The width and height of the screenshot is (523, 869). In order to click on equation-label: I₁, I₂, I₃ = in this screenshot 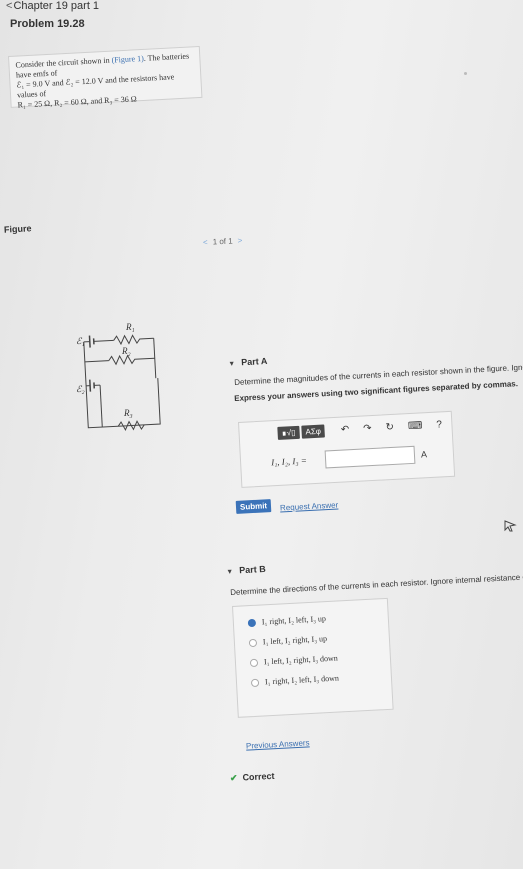, I will do `click(289, 461)`.